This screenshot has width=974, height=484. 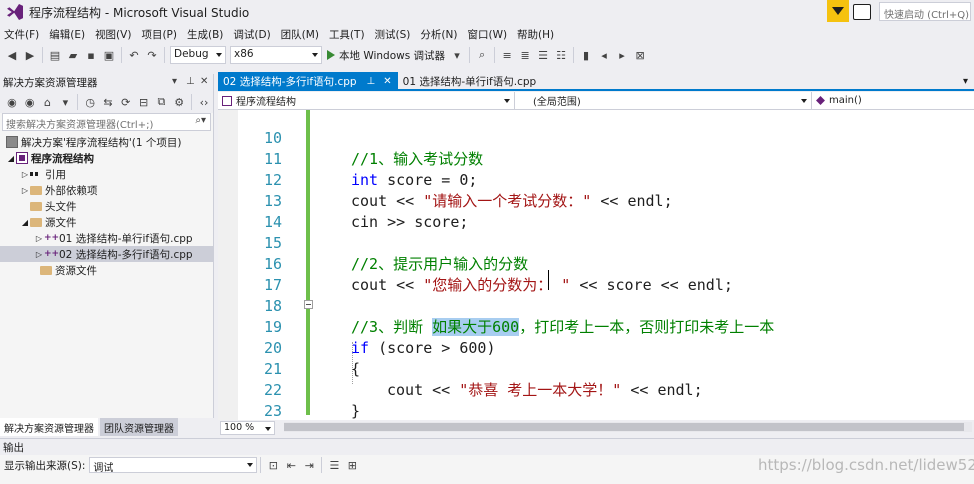 I want to click on start-debugging-button: 本地 Windows 调试器, so click(x=386, y=55).